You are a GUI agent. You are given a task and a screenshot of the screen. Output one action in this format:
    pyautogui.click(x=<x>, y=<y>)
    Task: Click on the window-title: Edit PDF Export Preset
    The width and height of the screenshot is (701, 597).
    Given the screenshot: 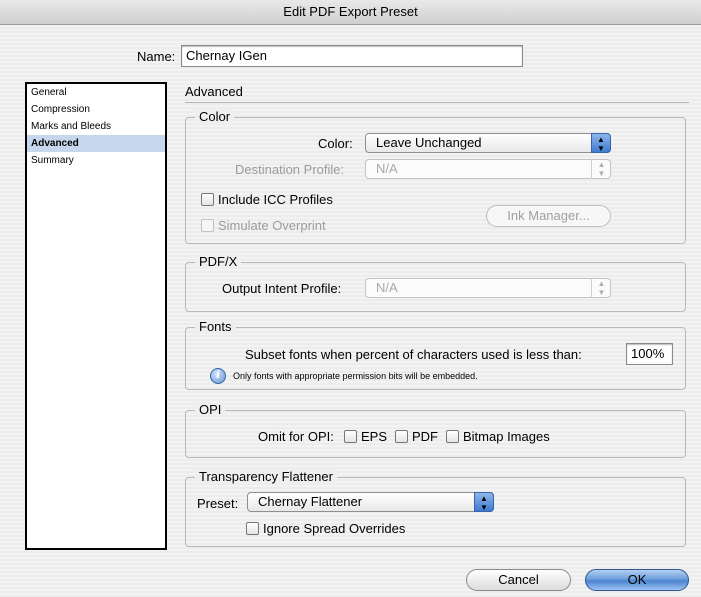 What is the action you would take?
    pyautogui.click(x=350, y=11)
    